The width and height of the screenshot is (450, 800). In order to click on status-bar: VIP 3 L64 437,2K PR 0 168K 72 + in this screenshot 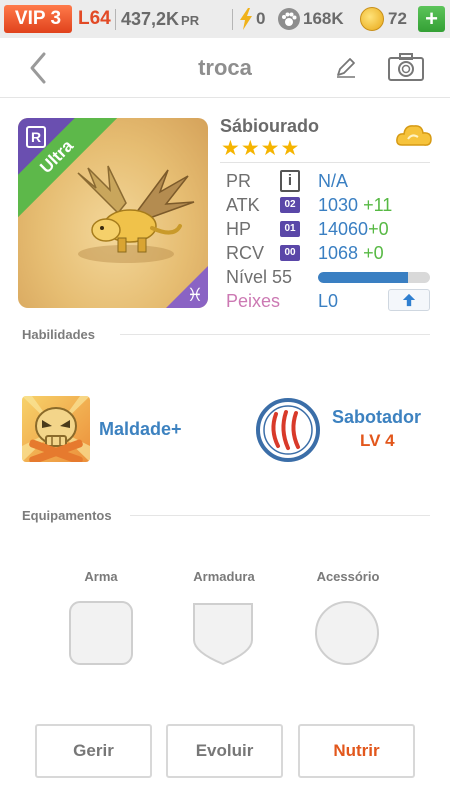, I will do `click(225, 19)`.